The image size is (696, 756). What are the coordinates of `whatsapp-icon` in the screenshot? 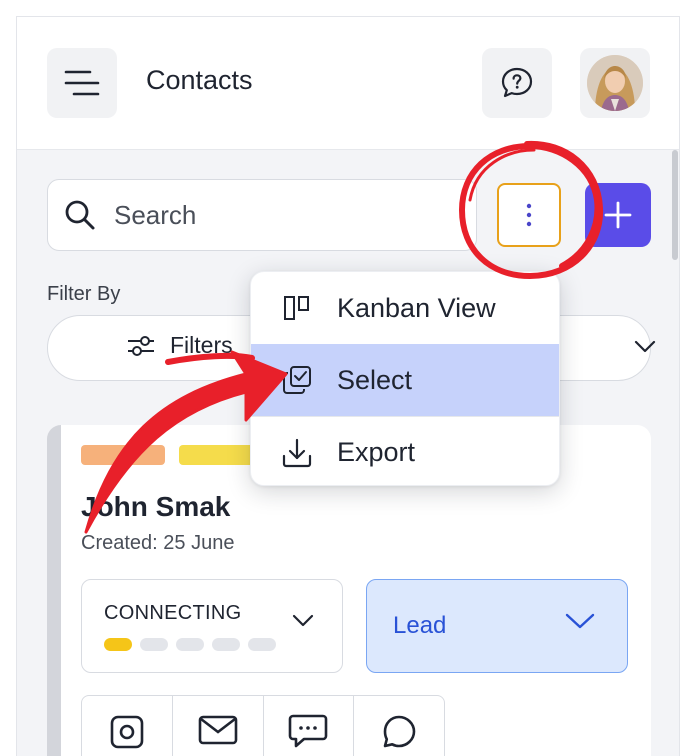 It's located at (399, 731).